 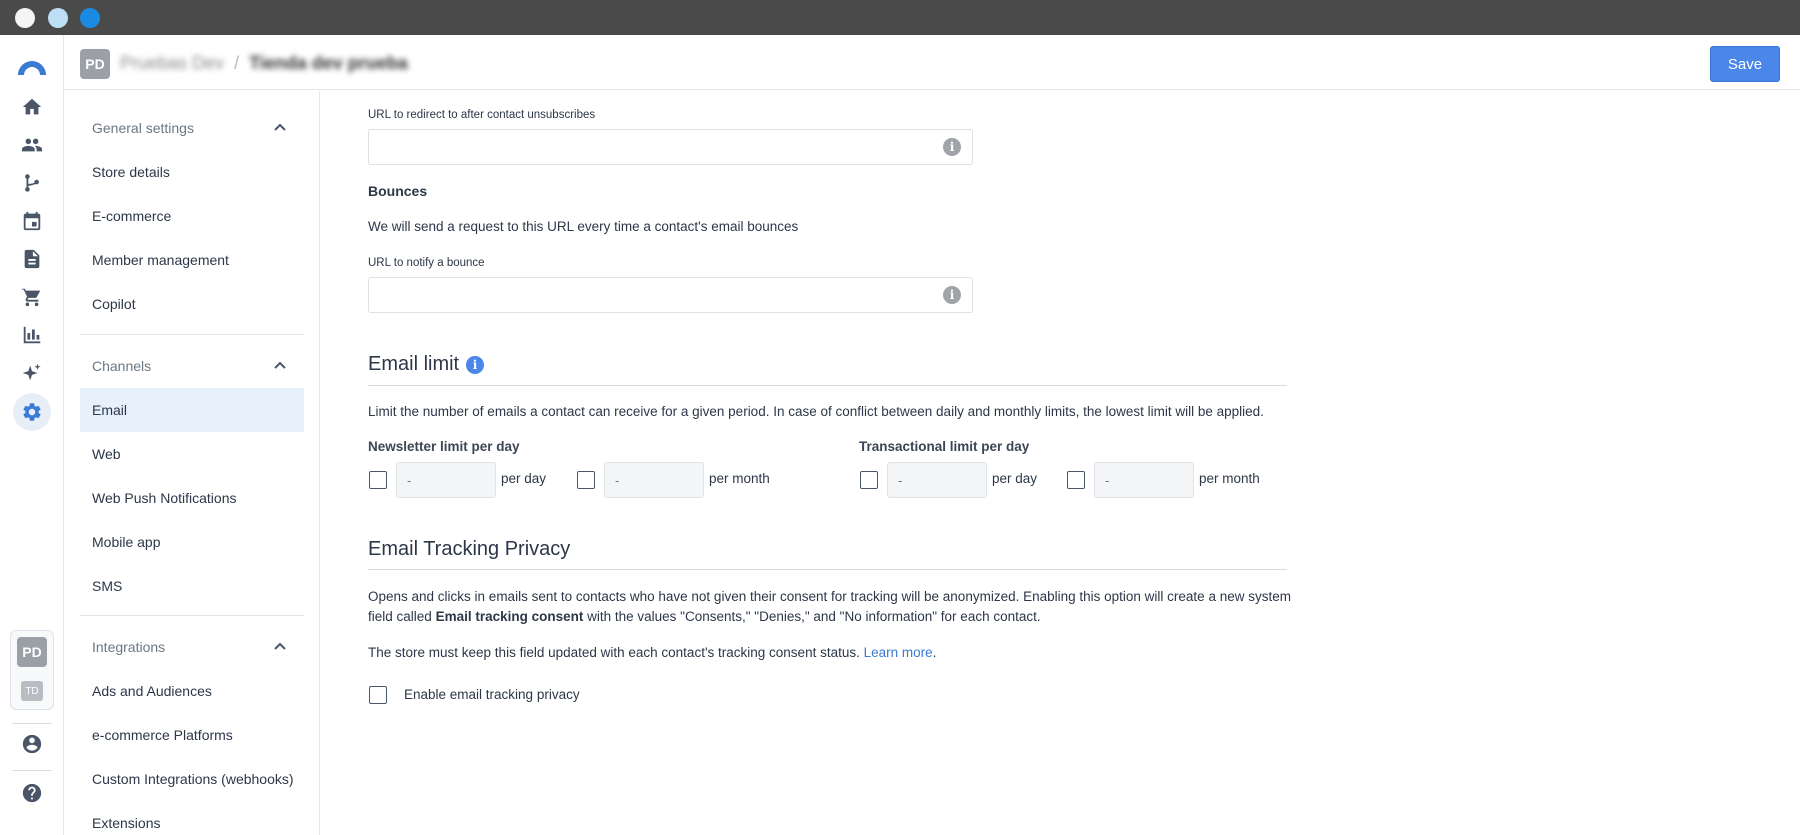 What do you see at coordinates (192, 216) in the screenshot?
I see `nav-item-e-commerce: E-commerce` at bounding box center [192, 216].